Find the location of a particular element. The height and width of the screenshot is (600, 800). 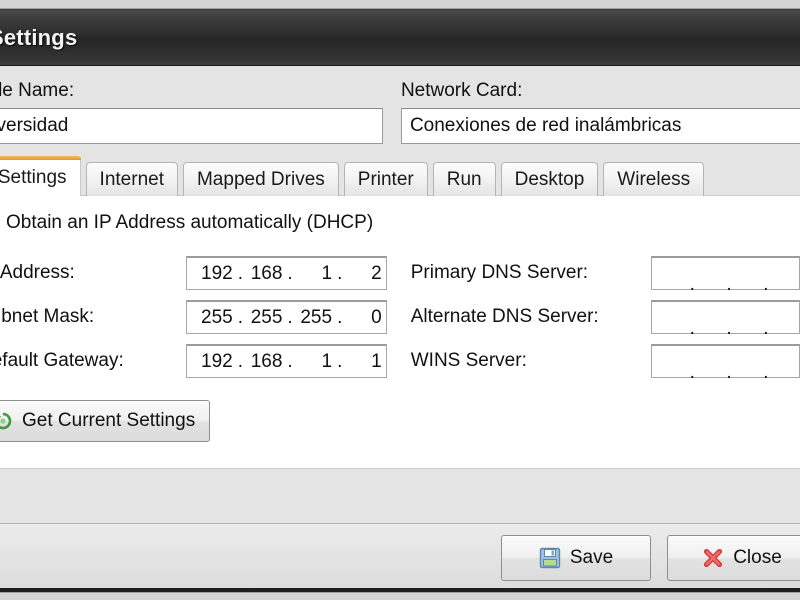

wins-server-input is located at coordinates (725, 364).